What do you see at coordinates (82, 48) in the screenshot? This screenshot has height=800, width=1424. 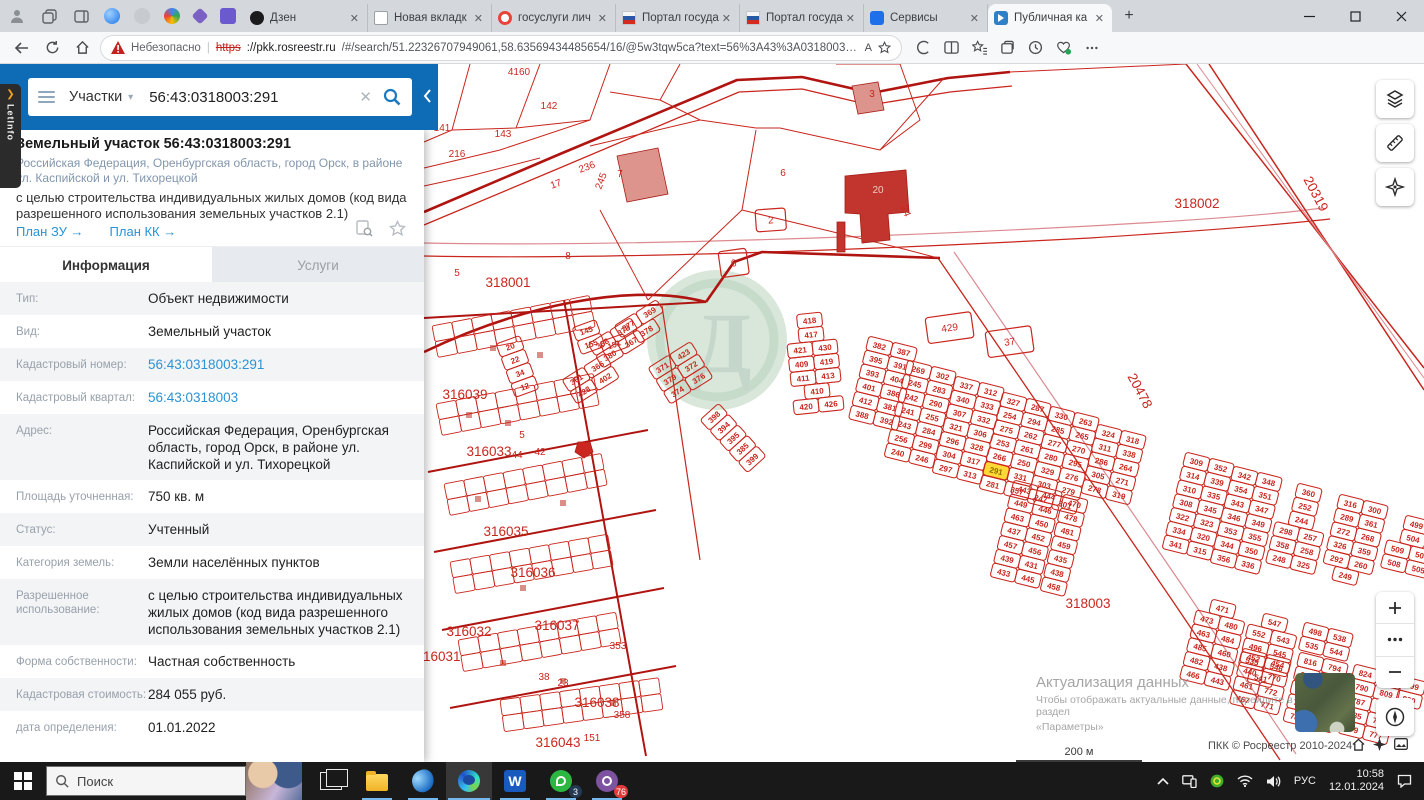 I see `home-icon` at bounding box center [82, 48].